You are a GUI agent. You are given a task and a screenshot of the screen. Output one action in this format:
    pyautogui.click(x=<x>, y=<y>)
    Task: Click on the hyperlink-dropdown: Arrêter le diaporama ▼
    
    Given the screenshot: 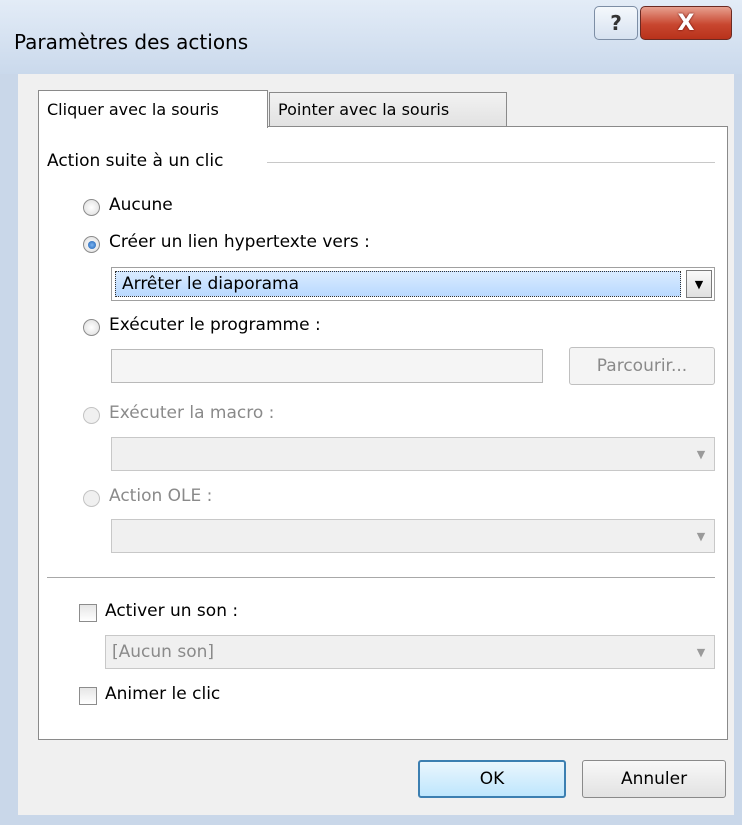 What is the action you would take?
    pyautogui.click(x=413, y=284)
    